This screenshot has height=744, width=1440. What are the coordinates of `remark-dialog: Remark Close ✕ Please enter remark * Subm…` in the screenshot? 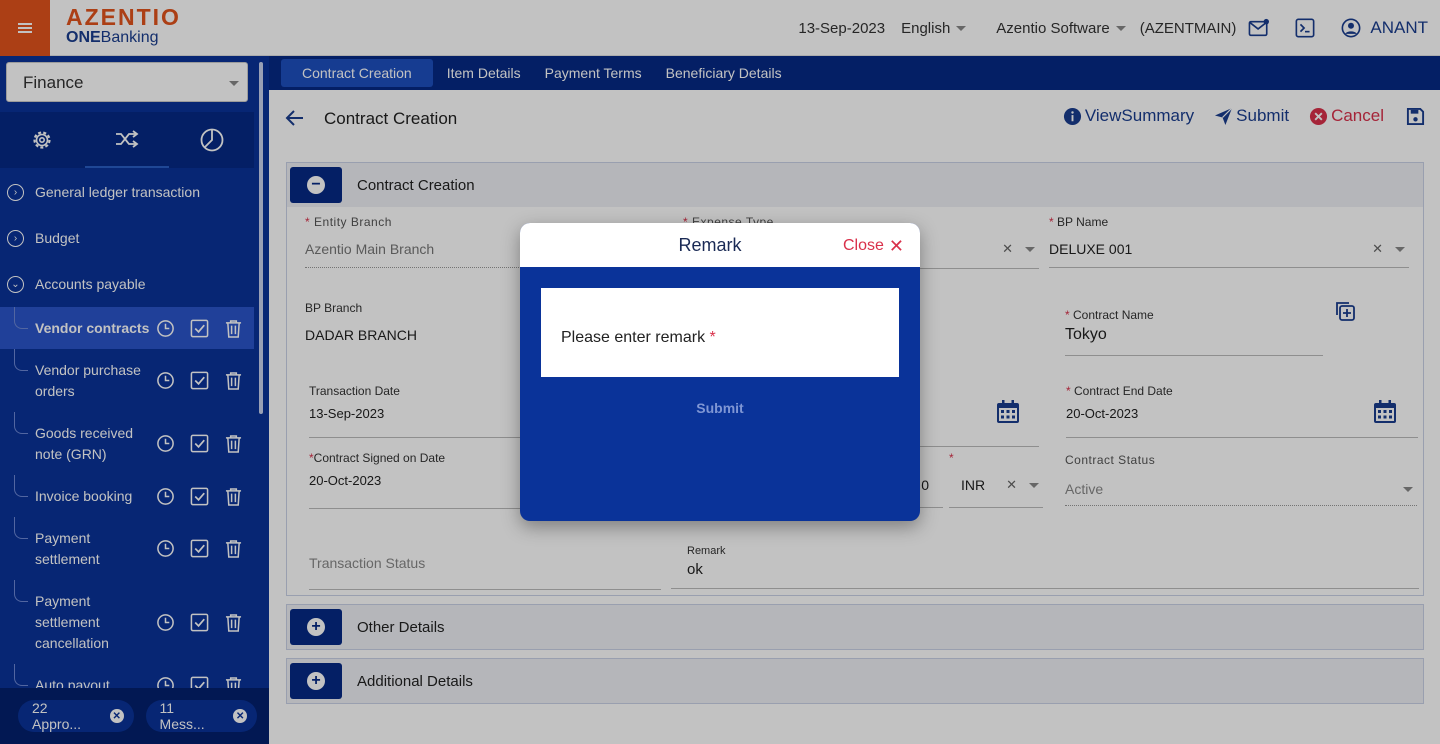 It's located at (720, 372).